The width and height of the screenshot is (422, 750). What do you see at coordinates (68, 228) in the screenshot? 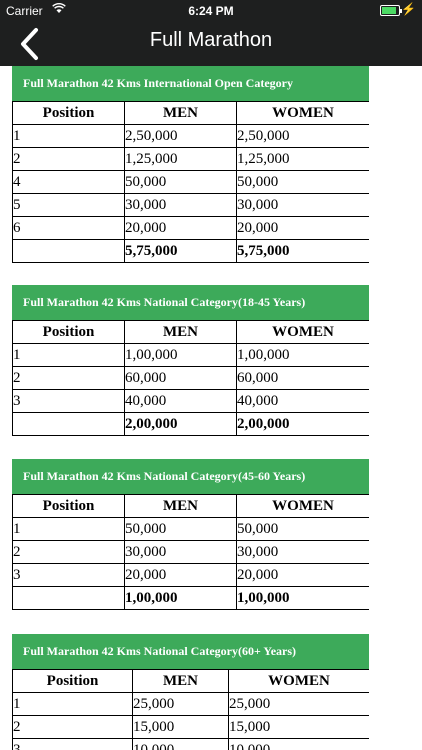
I see `position-cell: 6` at bounding box center [68, 228].